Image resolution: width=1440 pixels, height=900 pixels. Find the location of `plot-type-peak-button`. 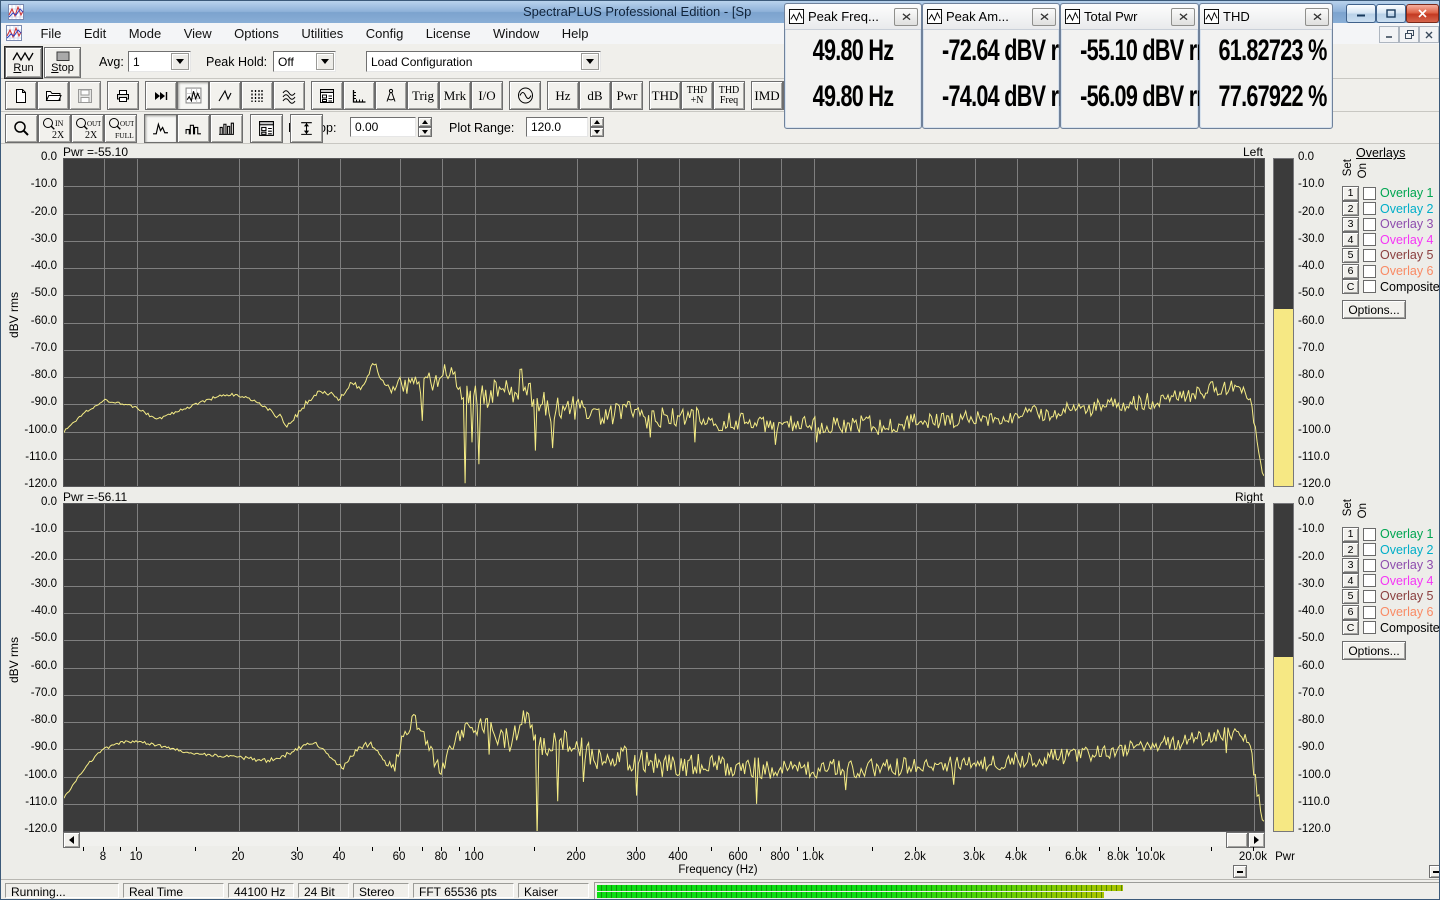

plot-type-peak-button is located at coordinates (160, 128).